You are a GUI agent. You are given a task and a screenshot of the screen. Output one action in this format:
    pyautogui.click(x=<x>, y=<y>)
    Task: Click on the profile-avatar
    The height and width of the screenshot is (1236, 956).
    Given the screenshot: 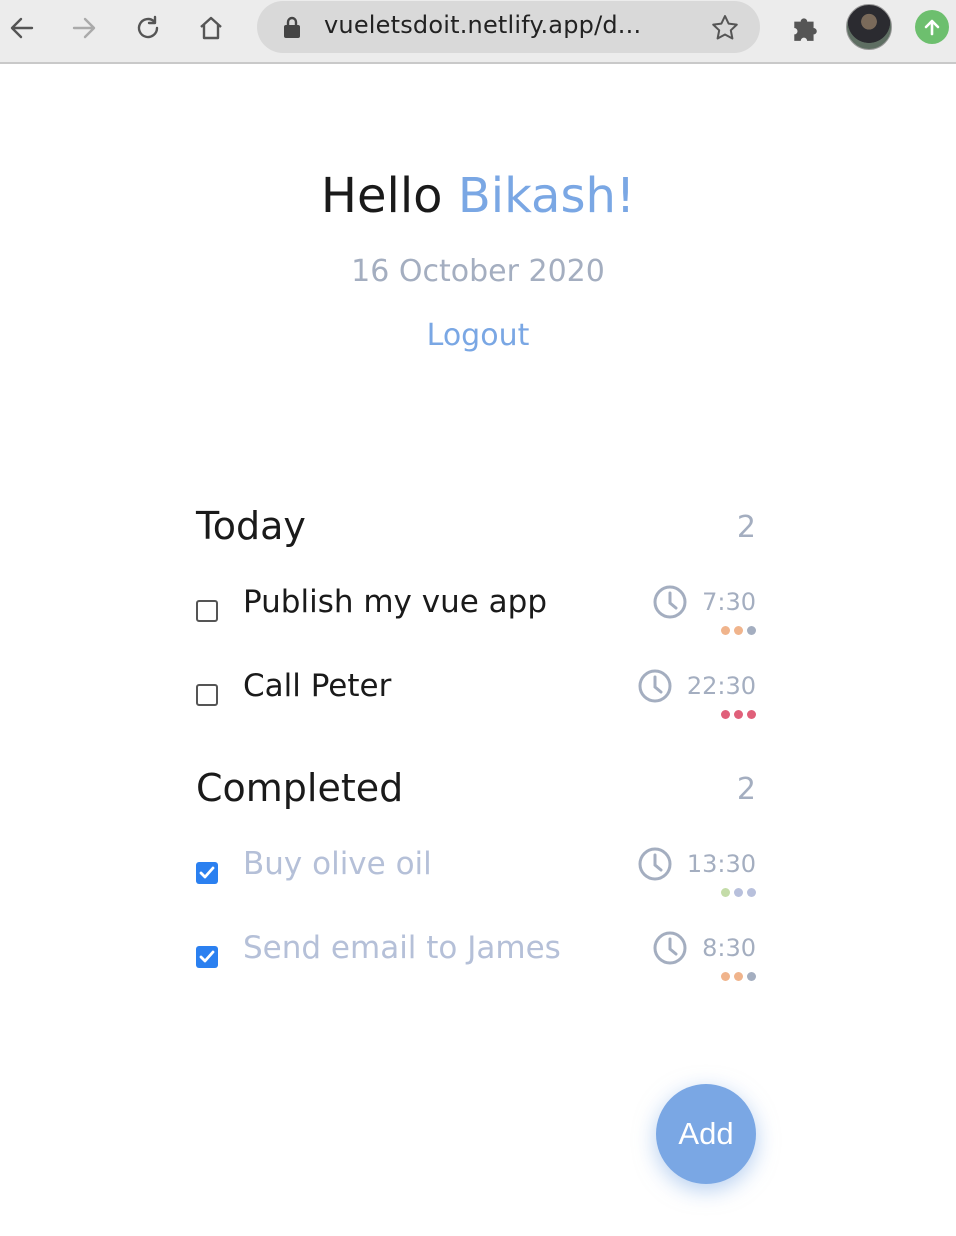 What is the action you would take?
    pyautogui.click(x=869, y=27)
    